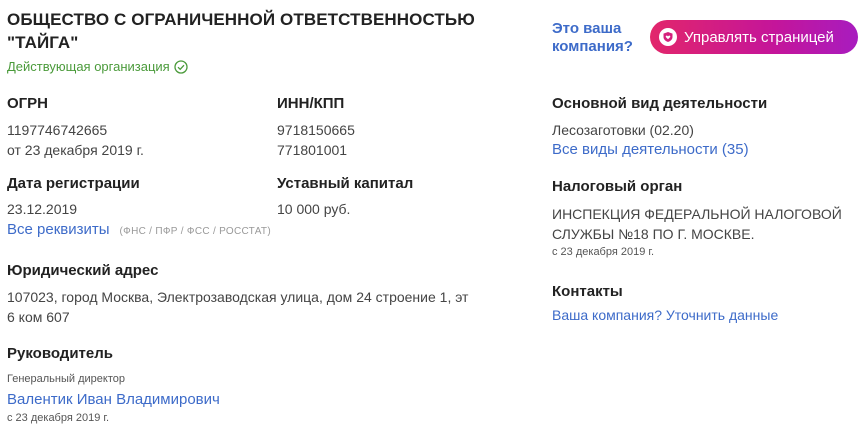 The image size is (865, 437). I want to click on ogrn-value: 1197746742665, so click(57, 130).